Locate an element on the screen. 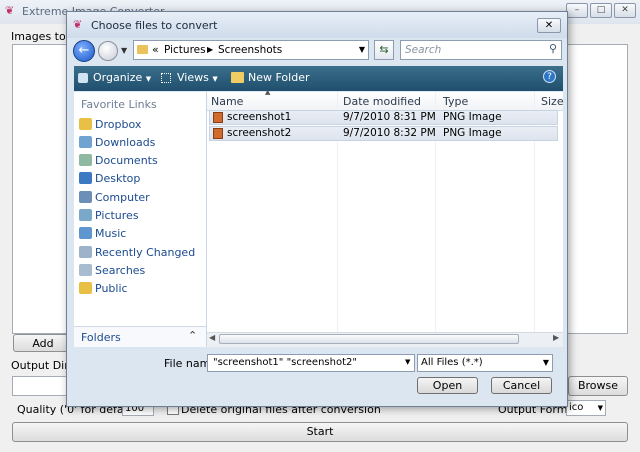 This screenshot has height=452, width=640. close-icon: ✕ is located at coordinates (549, 25).